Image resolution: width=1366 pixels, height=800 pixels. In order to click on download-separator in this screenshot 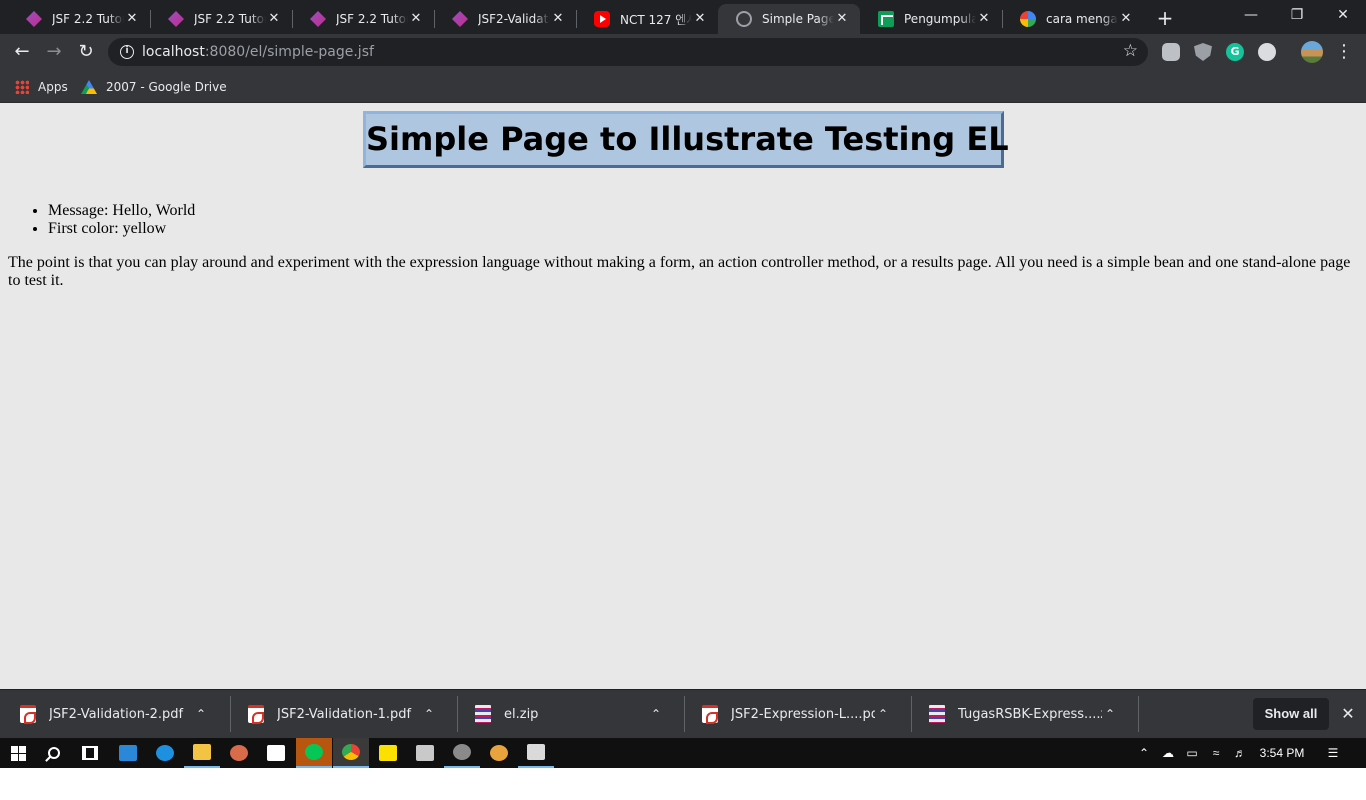, I will do `click(1138, 714)`.